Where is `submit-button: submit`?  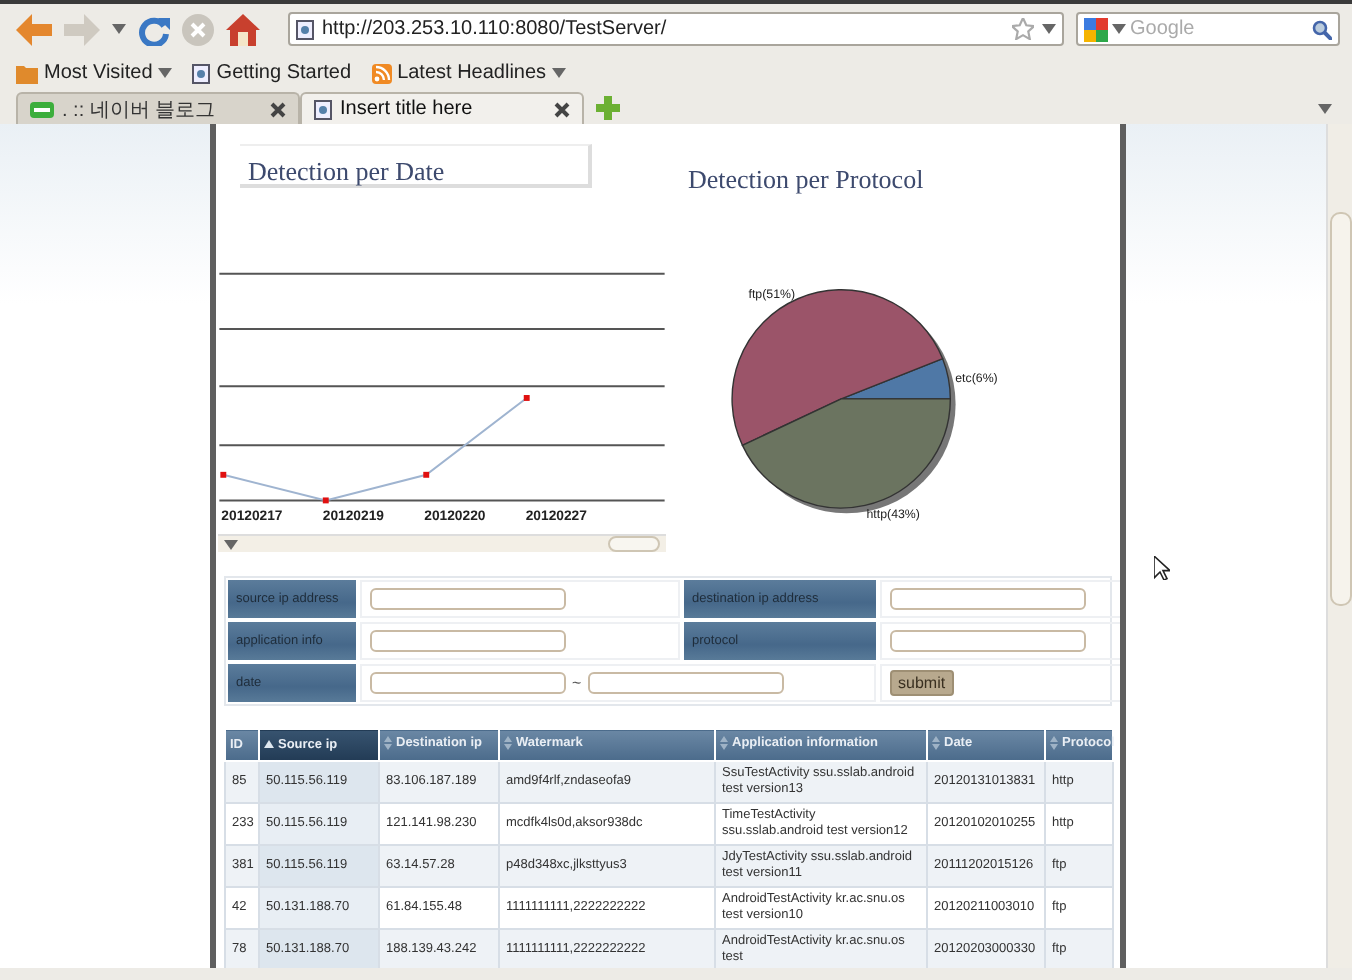 submit-button: submit is located at coordinates (922, 683).